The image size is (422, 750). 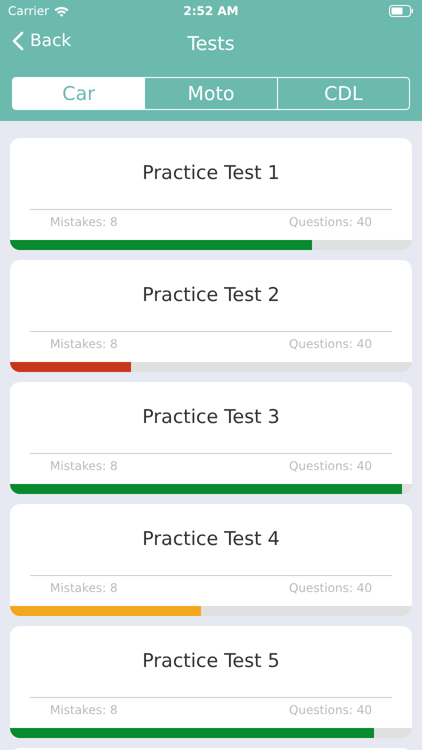 I want to click on screen-title: Tests, so click(x=211, y=44).